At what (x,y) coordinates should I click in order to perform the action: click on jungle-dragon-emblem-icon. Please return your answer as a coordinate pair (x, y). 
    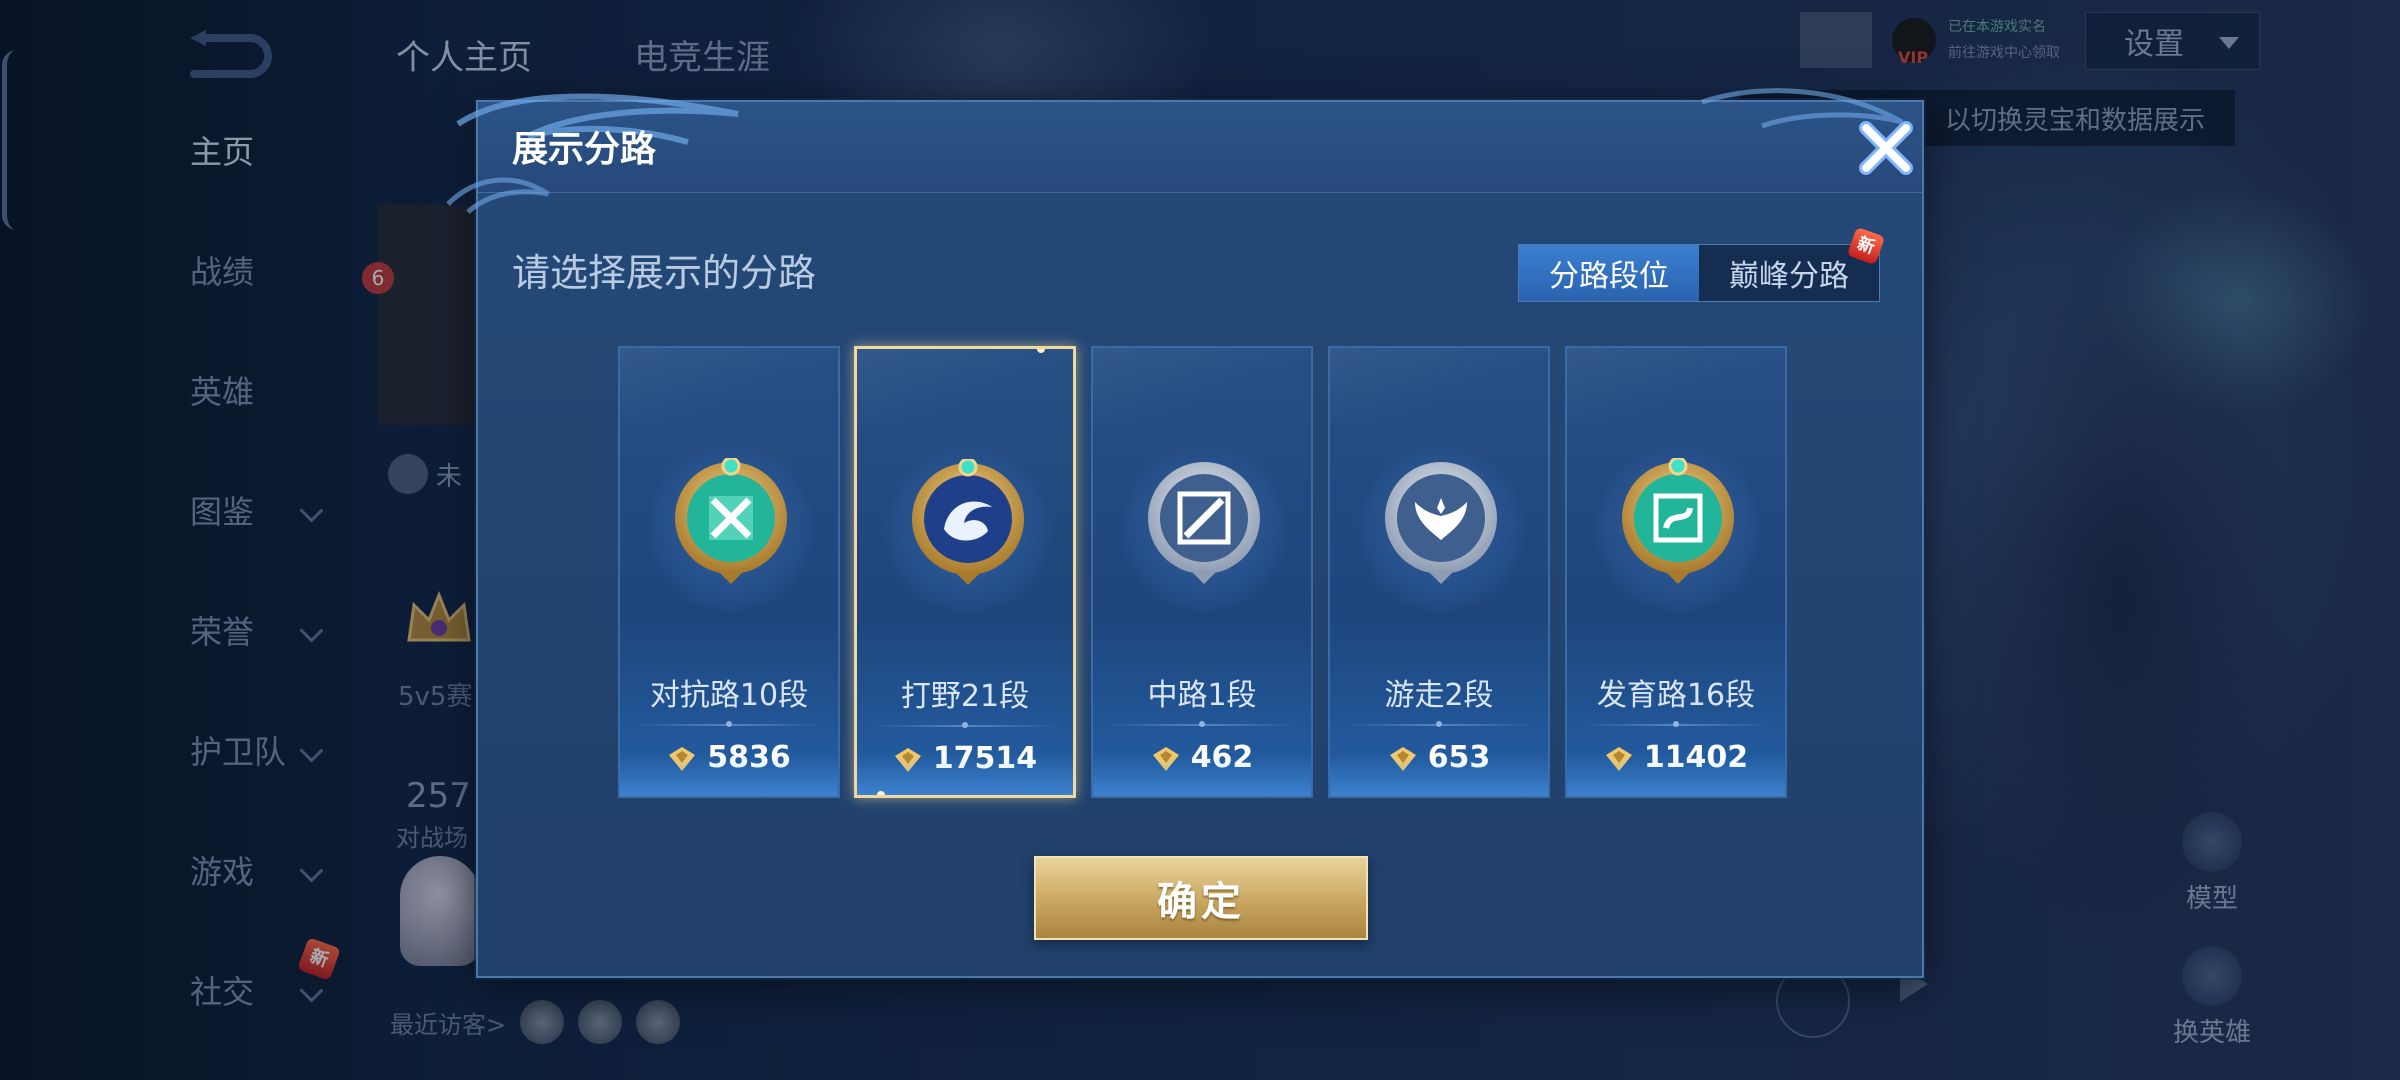
    Looking at the image, I should click on (968, 523).